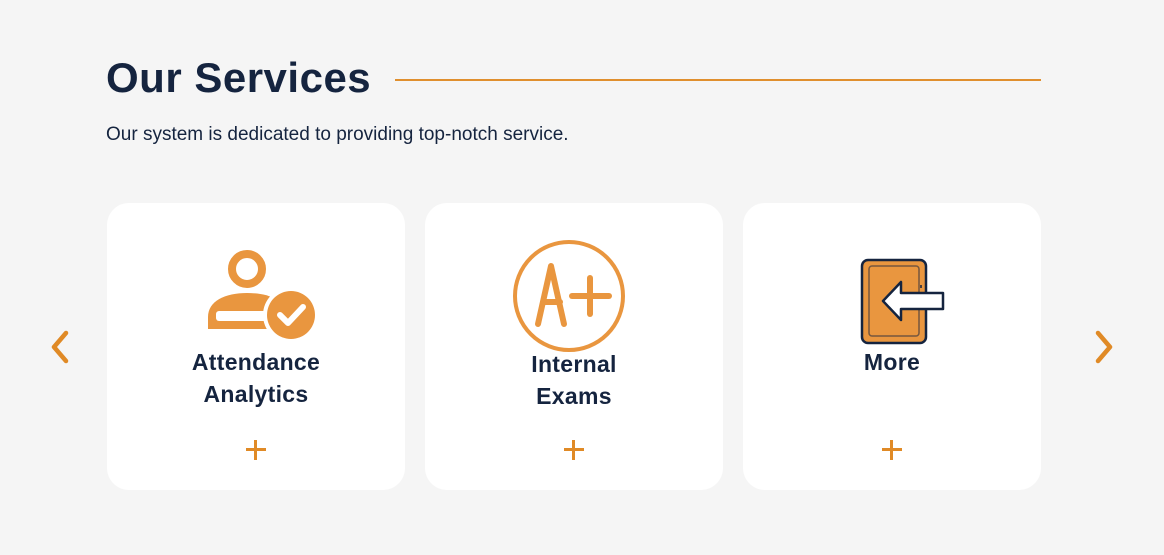 This screenshot has width=1164, height=555. I want to click on carousel-next-button, so click(1103, 347).